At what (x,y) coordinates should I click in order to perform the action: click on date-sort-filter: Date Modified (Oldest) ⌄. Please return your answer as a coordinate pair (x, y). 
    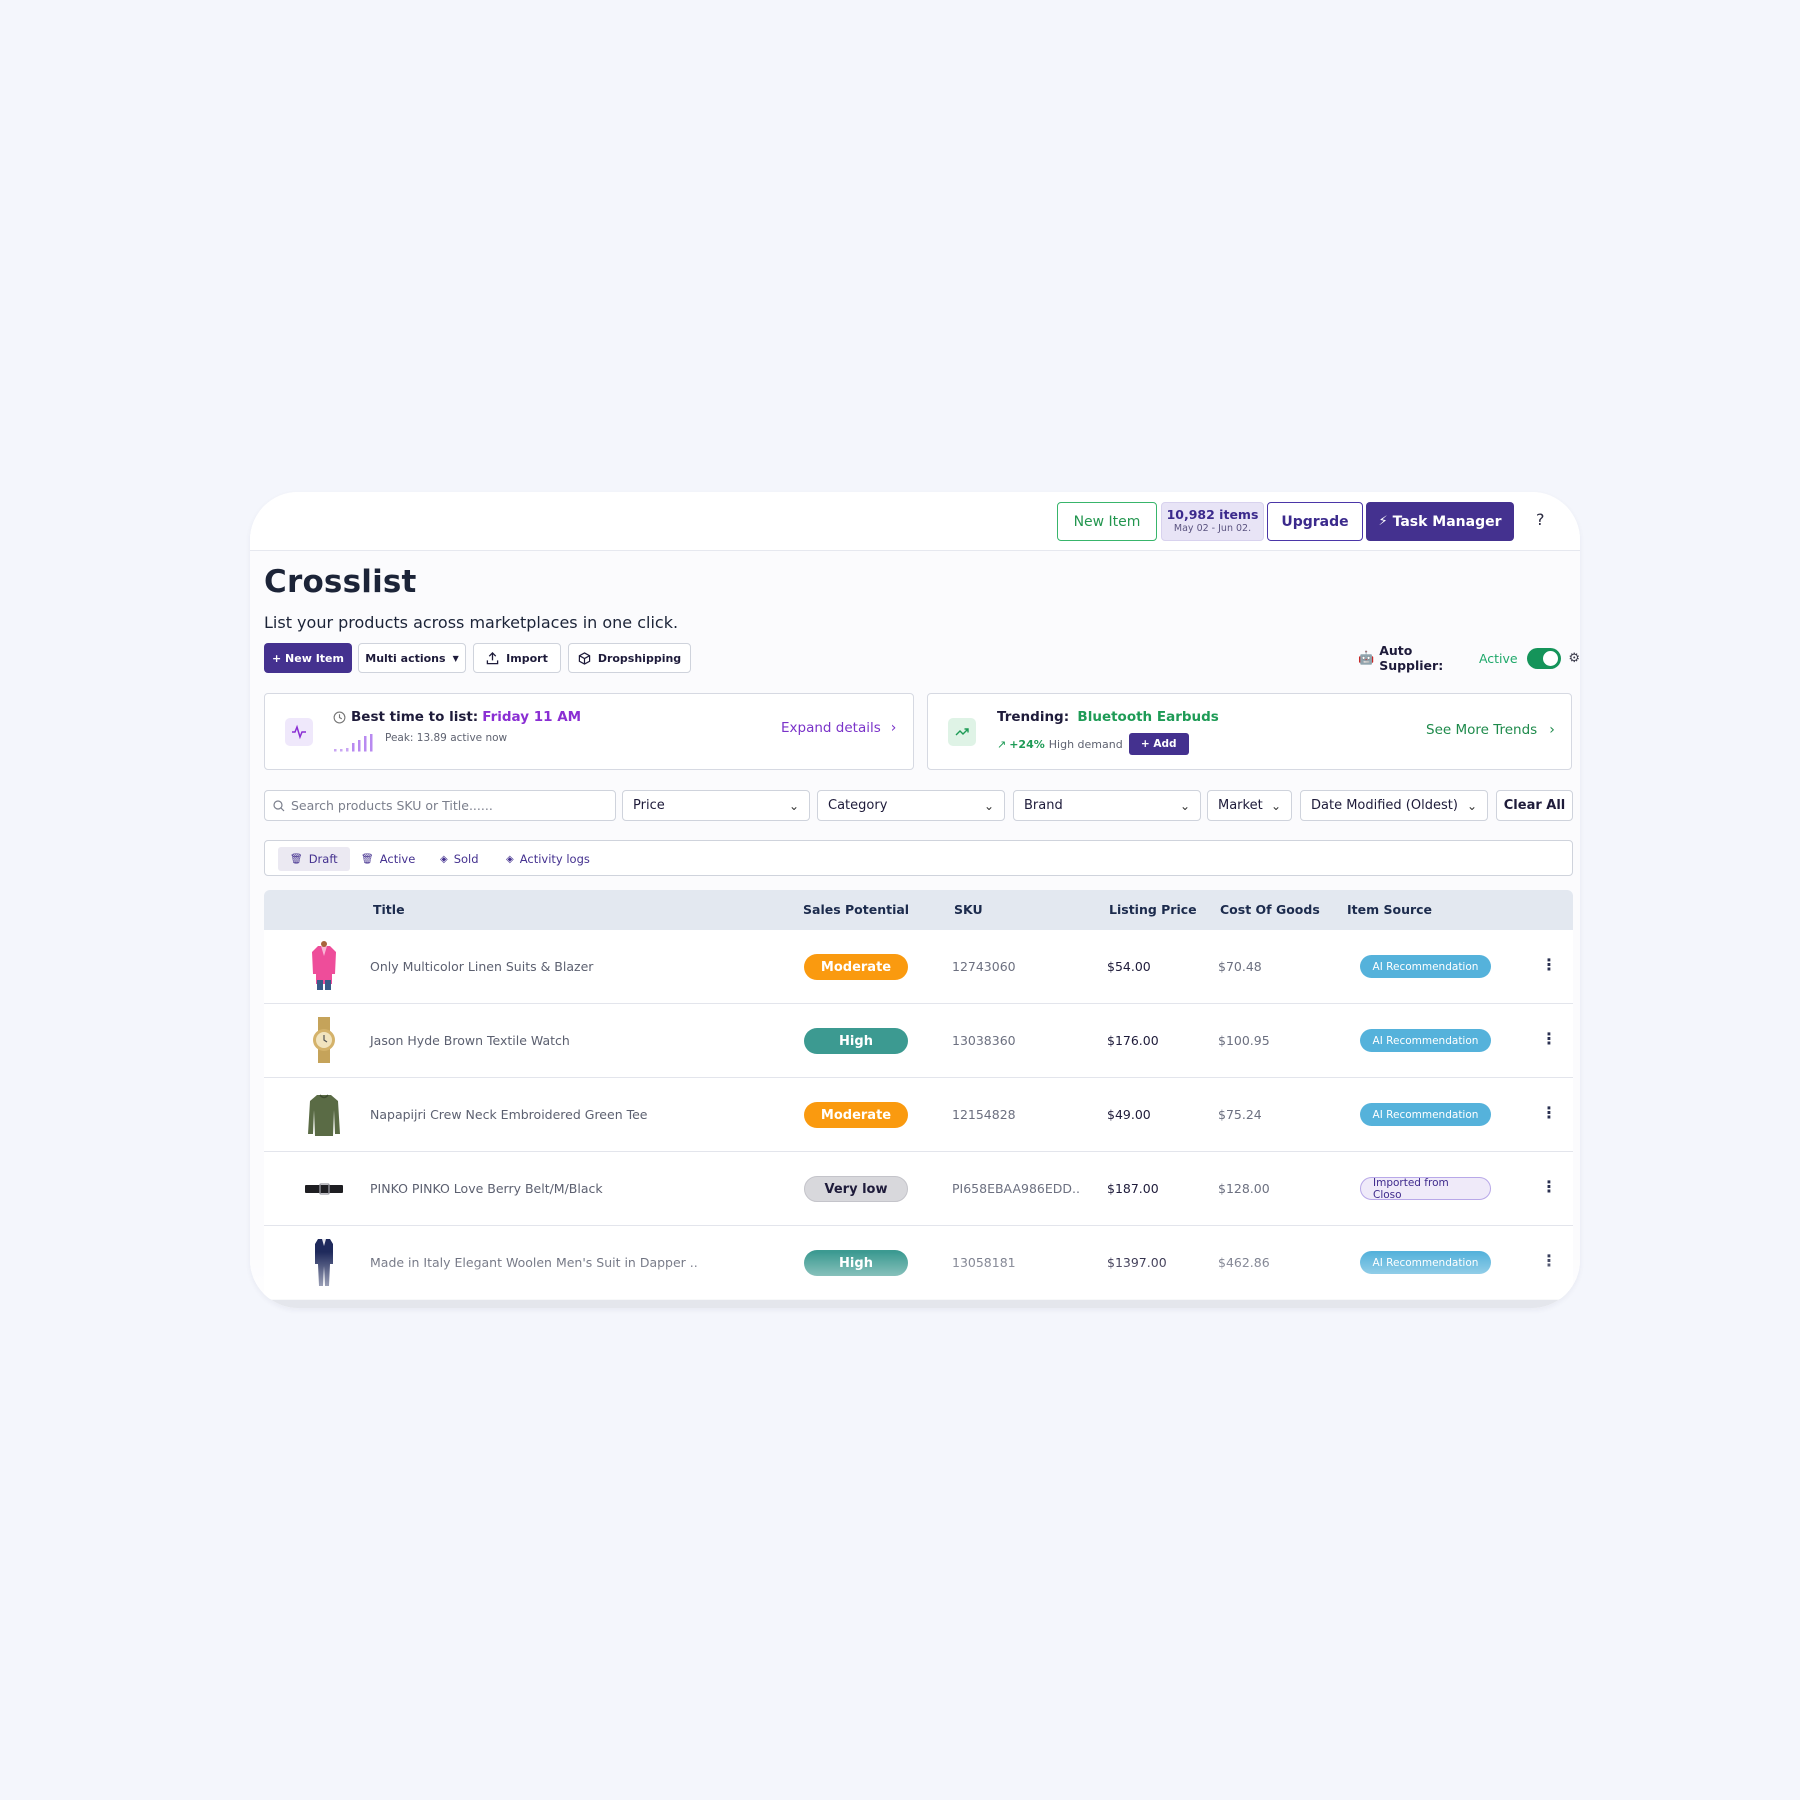
    Looking at the image, I should click on (1394, 805).